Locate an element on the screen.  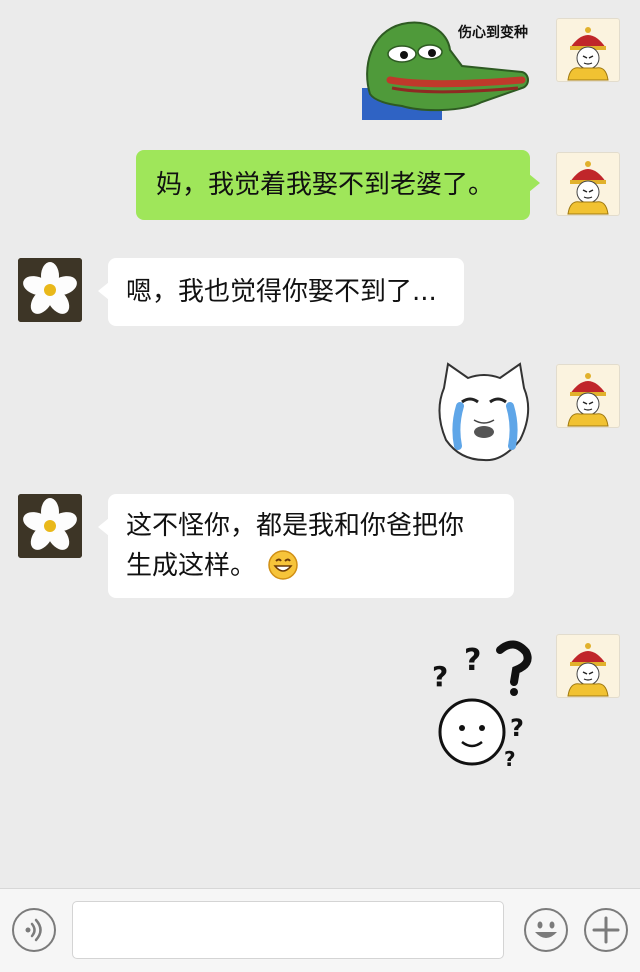
plus-icon is located at coordinates (606, 930).